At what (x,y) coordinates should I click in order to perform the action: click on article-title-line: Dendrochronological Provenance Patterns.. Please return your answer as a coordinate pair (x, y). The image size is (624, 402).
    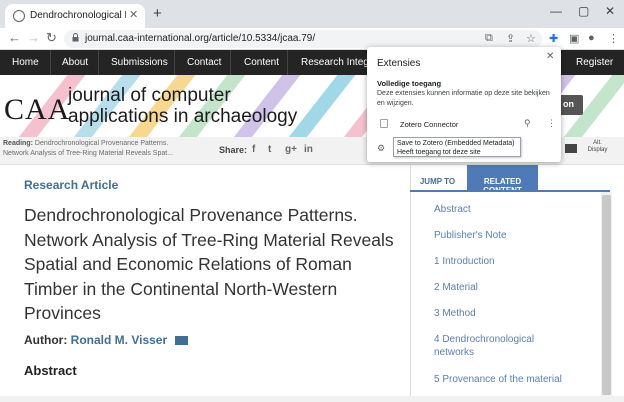
    Looking at the image, I should click on (191, 215).